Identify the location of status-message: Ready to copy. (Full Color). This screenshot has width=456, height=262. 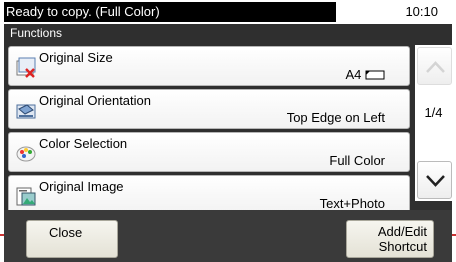
(170, 12).